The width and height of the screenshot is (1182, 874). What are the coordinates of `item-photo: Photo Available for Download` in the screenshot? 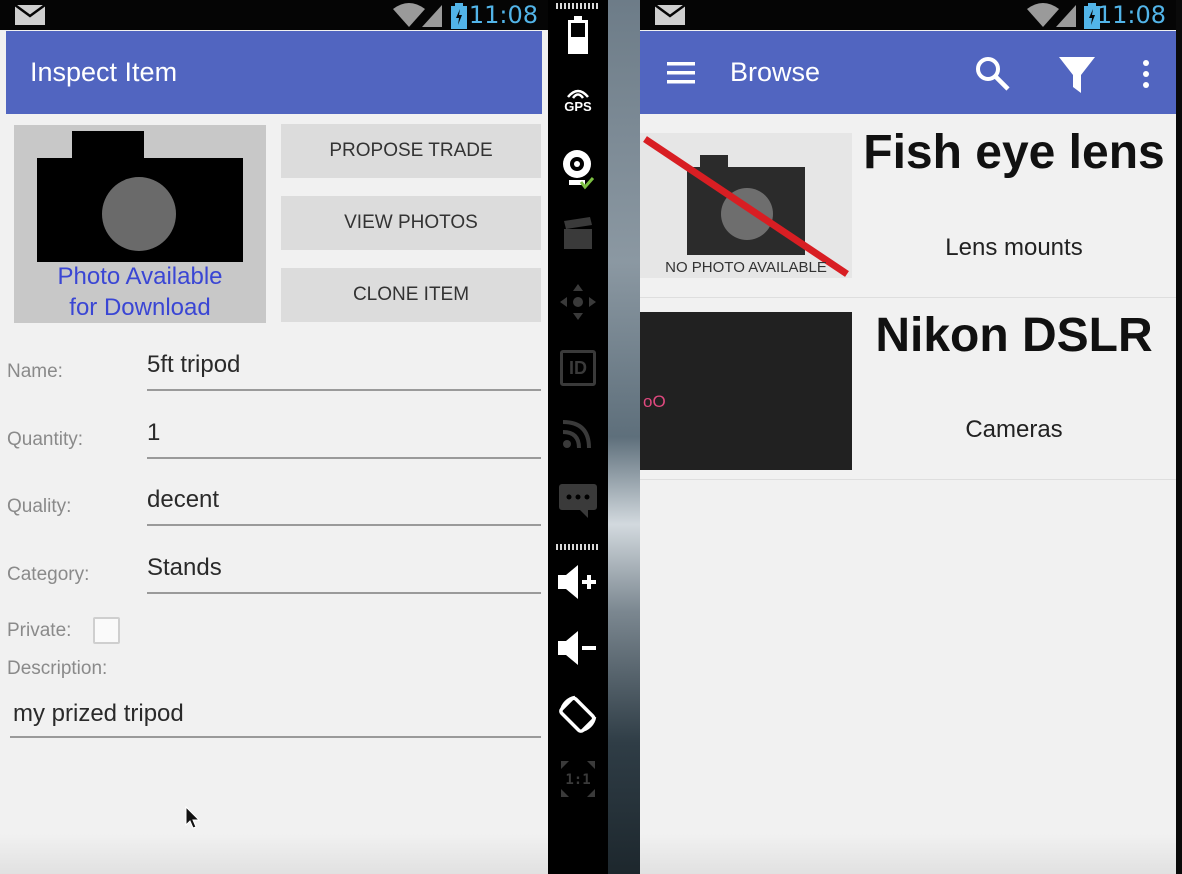 It's located at (140, 224).